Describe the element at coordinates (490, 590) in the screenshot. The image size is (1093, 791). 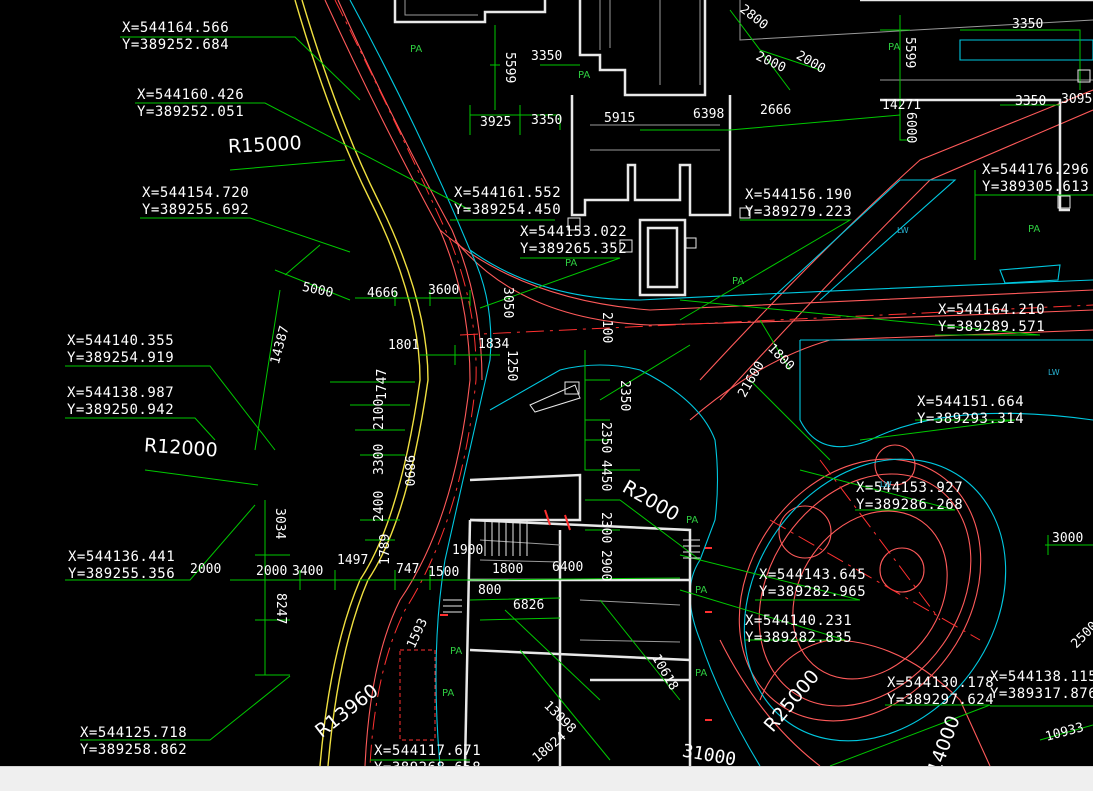
I see `dimension-label: 800` at that location.